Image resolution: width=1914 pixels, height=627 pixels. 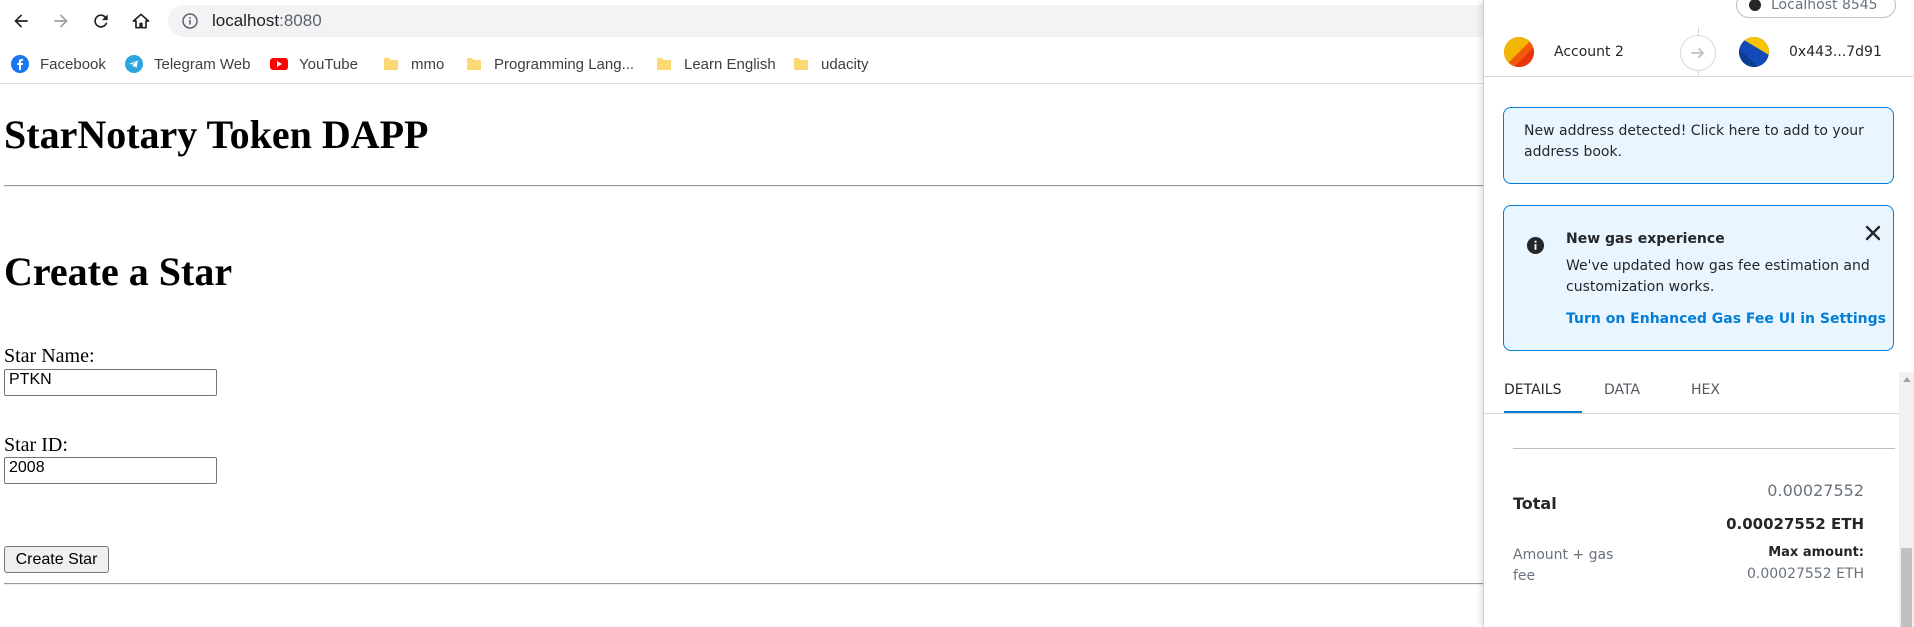 What do you see at coordinates (300, 20) in the screenshot?
I see `url-port: :8080` at bounding box center [300, 20].